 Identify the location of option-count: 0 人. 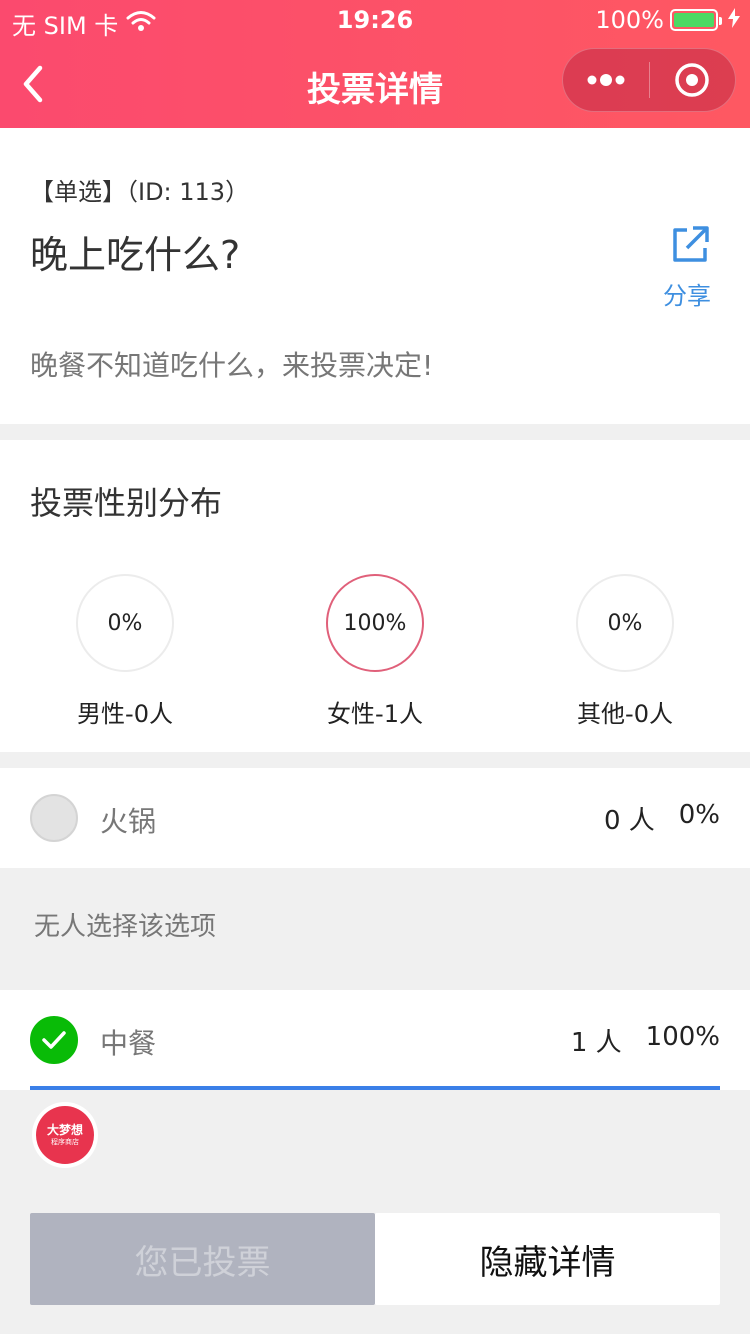
(629, 821).